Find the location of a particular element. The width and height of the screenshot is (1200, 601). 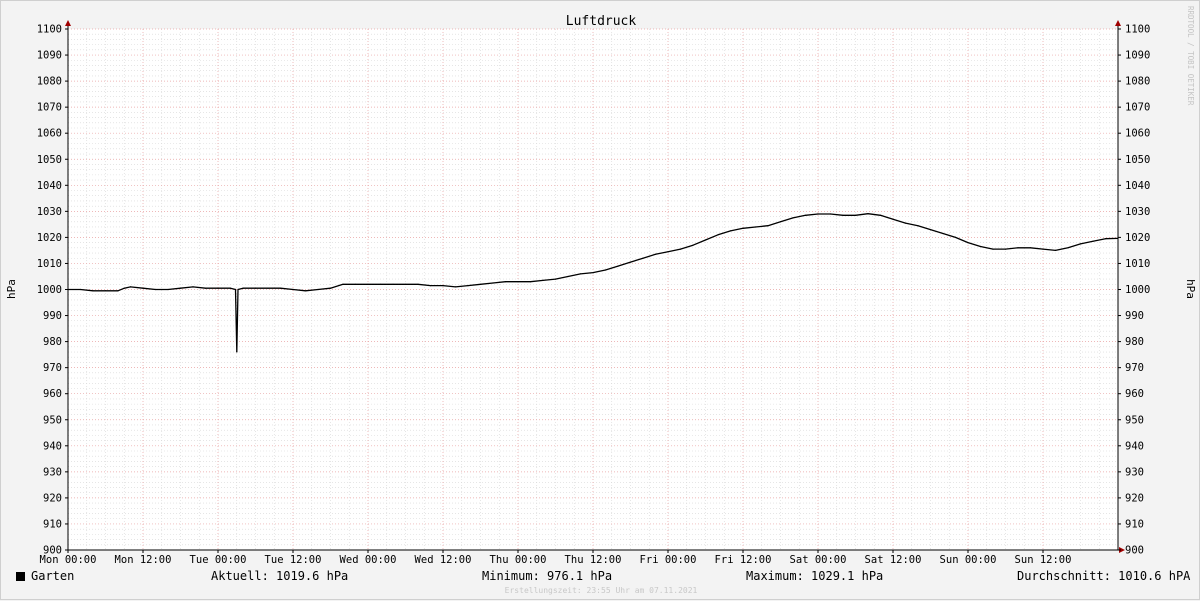

y-tick-label-right: 900 is located at coordinates (1134, 551).